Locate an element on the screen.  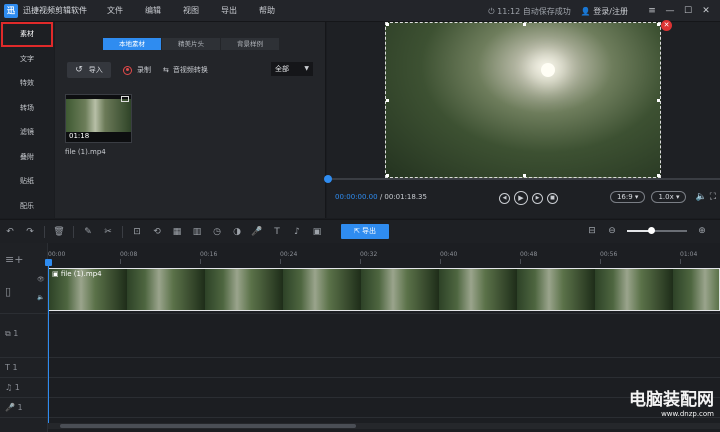
stats-icon: ▥ is located at coordinates (197, 232).